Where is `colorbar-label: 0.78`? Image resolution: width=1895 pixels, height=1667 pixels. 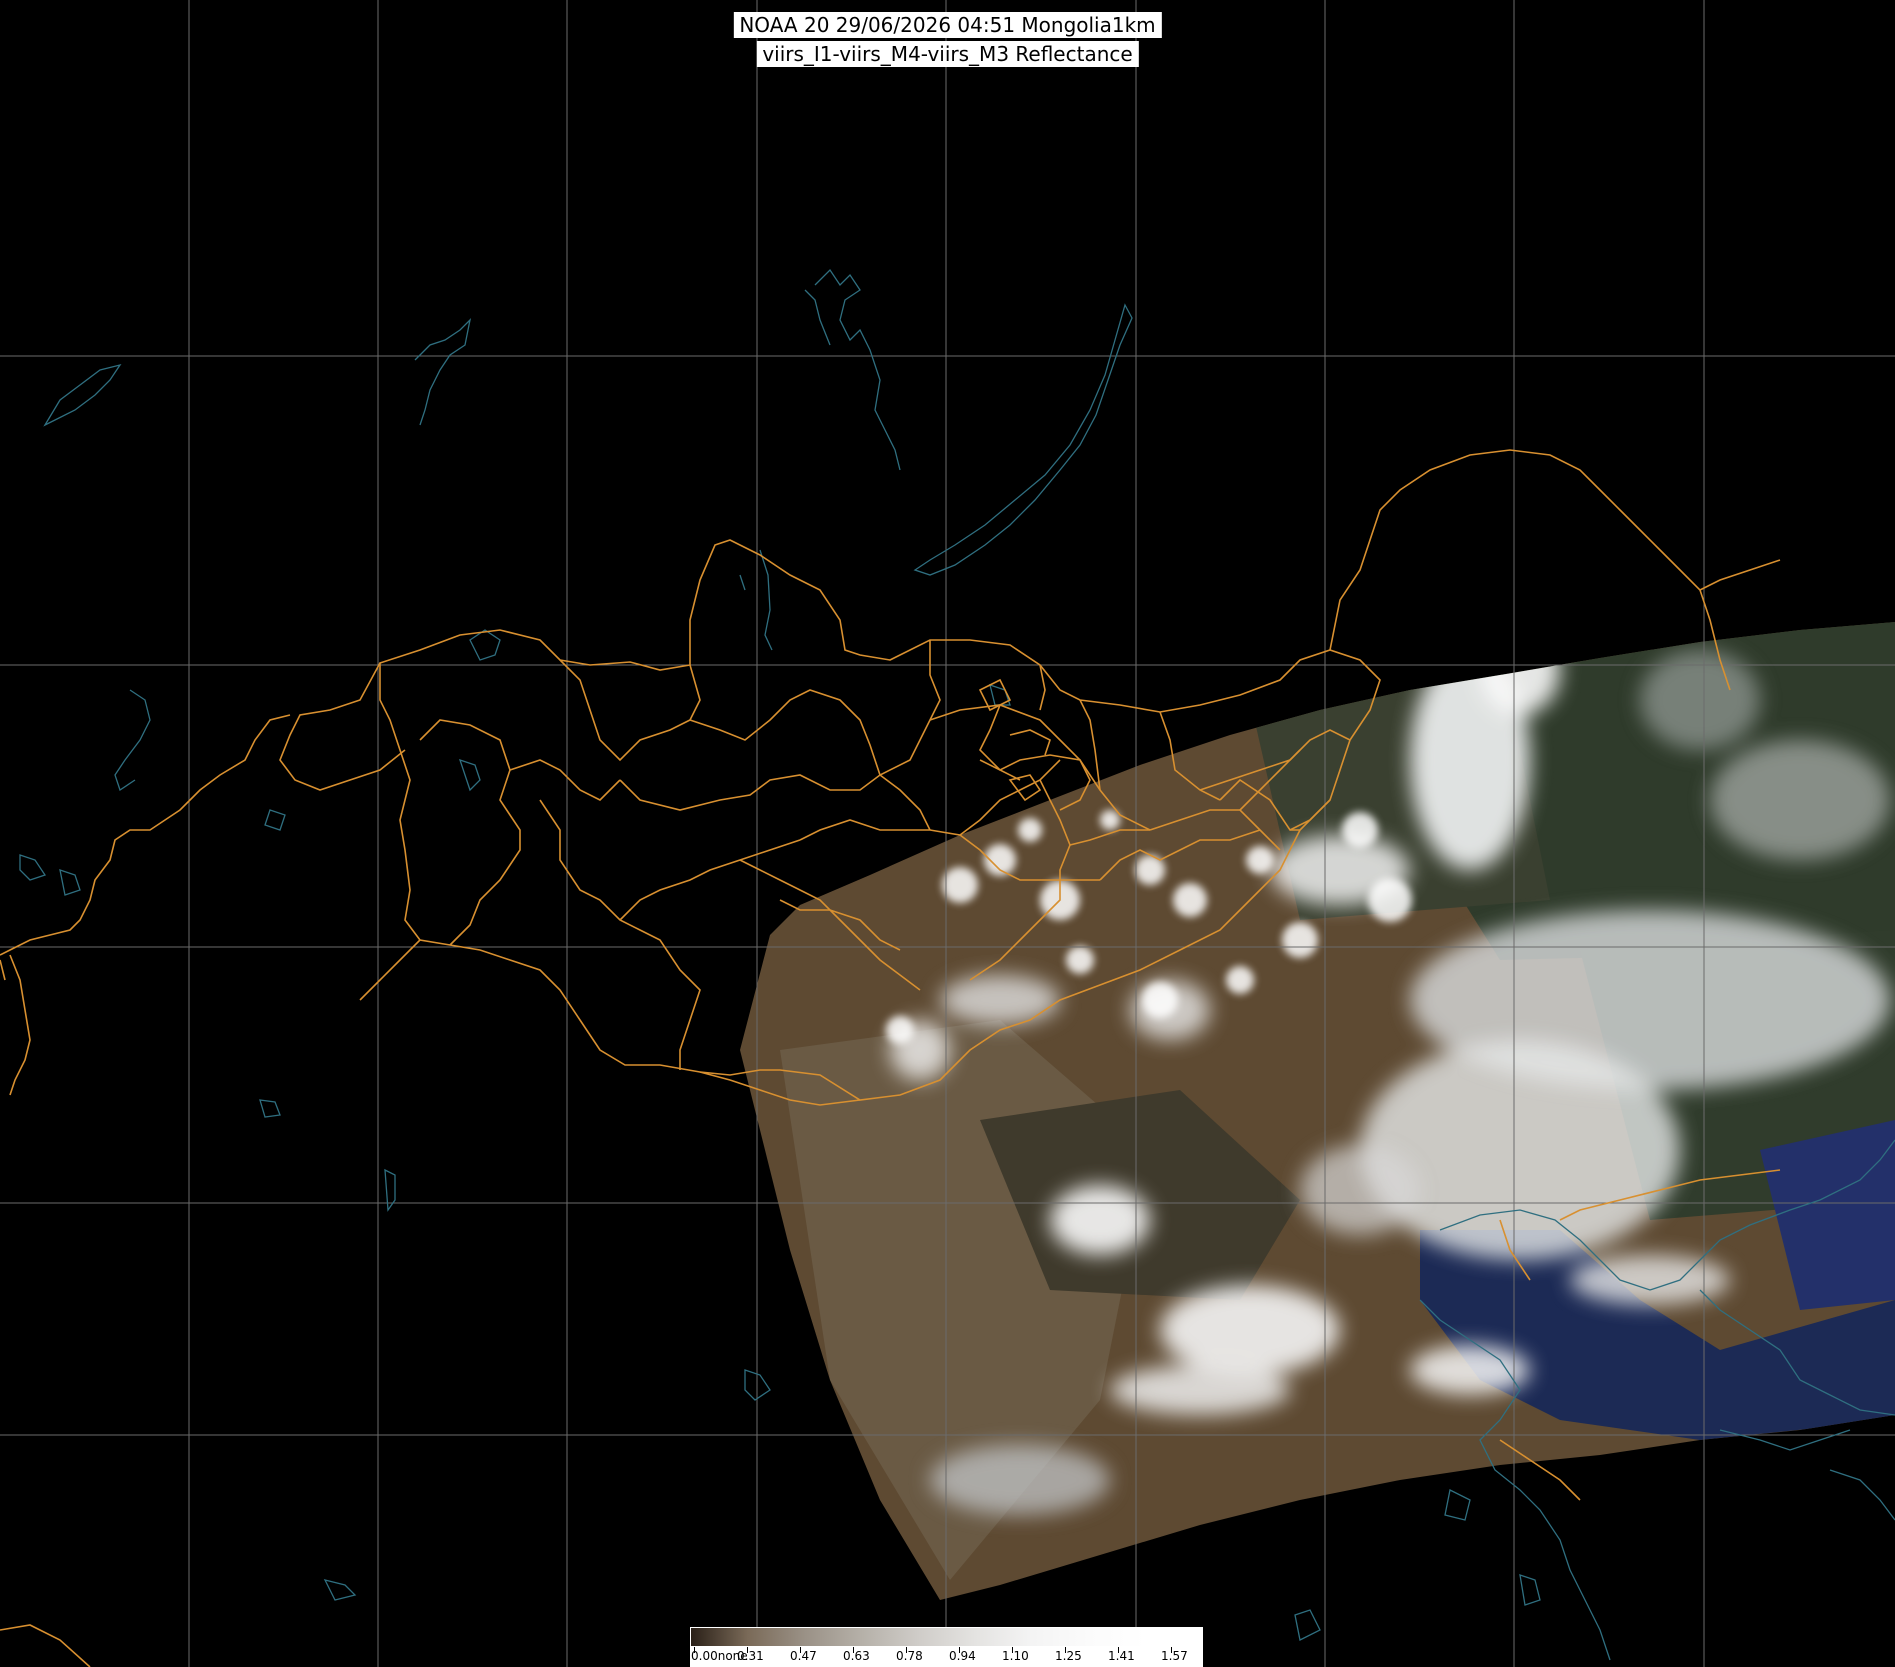
colorbar-label: 0.78 is located at coordinates (909, 1656).